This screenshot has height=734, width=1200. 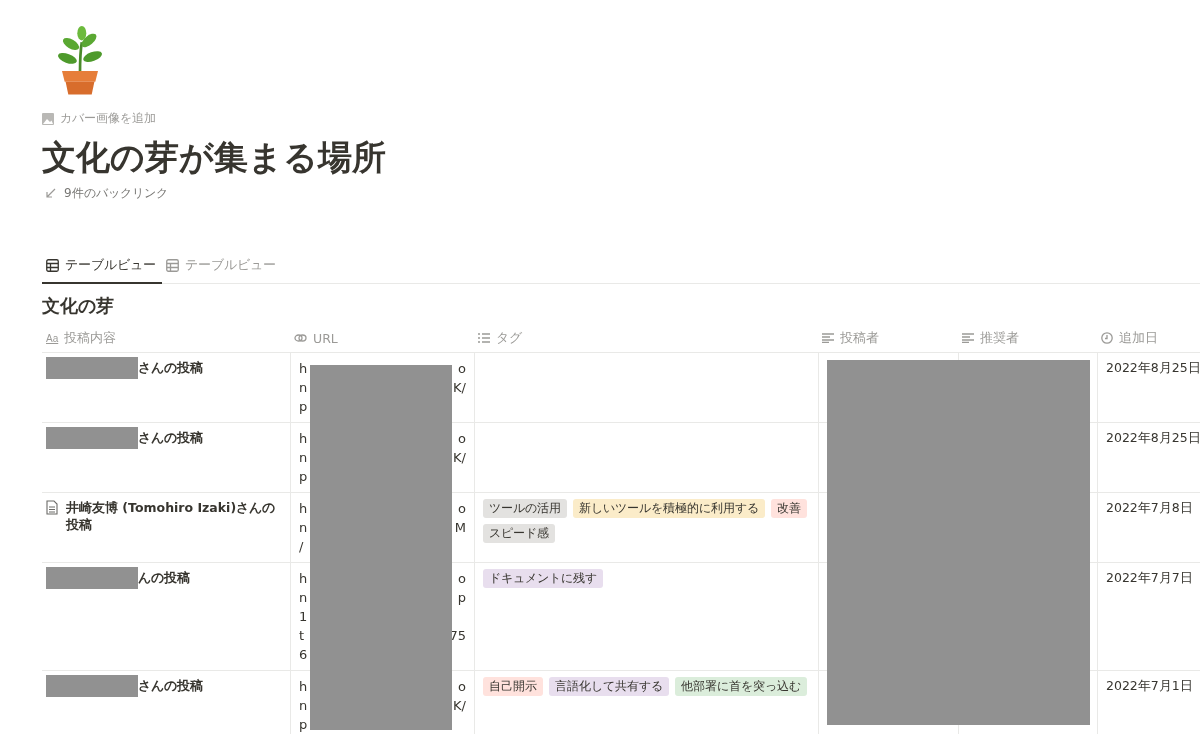 What do you see at coordinates (513, 687) in the screenshot?
I see `tag-chip: 自己開示` at bounding box center [513, 687].